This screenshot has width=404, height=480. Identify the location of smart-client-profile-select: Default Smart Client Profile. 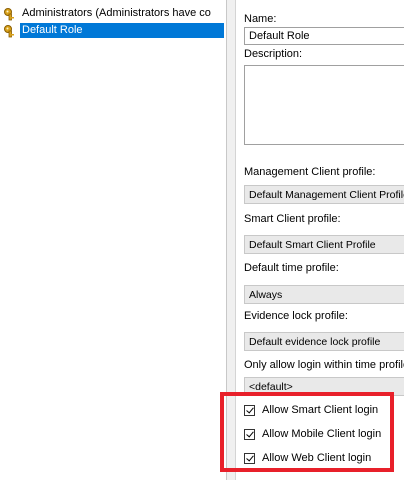
(324, 244).